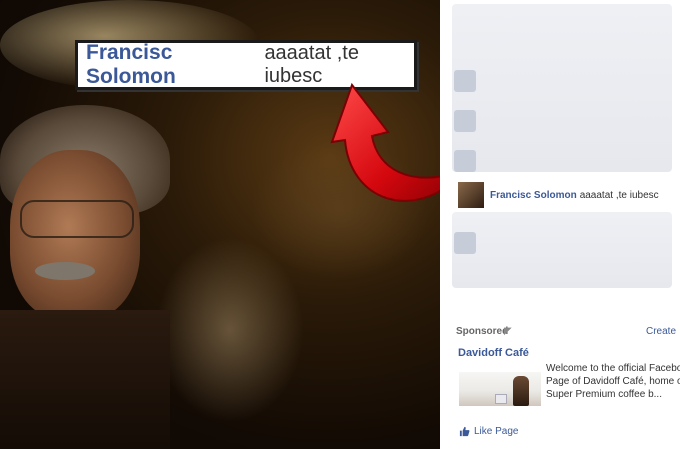 This screenshot has width=680, height=449. I want to click on mustache, so click(65, 271).